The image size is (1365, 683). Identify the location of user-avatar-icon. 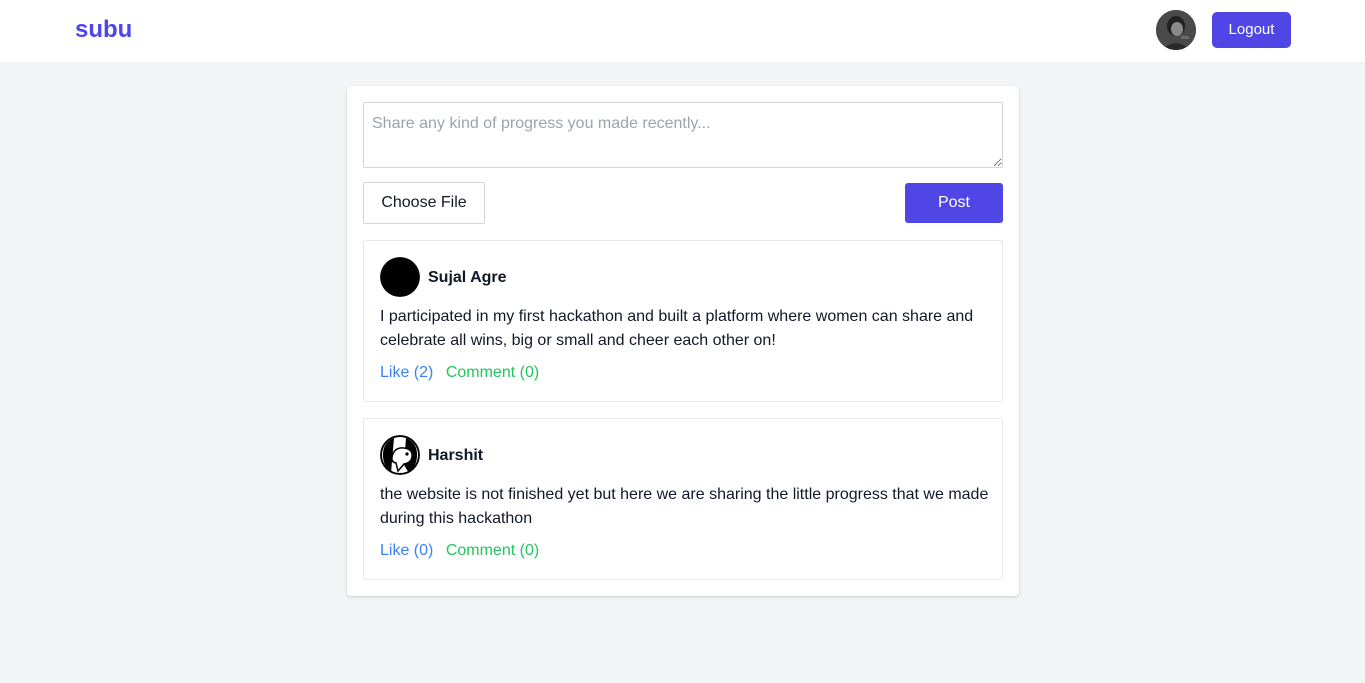
(1176, 30).